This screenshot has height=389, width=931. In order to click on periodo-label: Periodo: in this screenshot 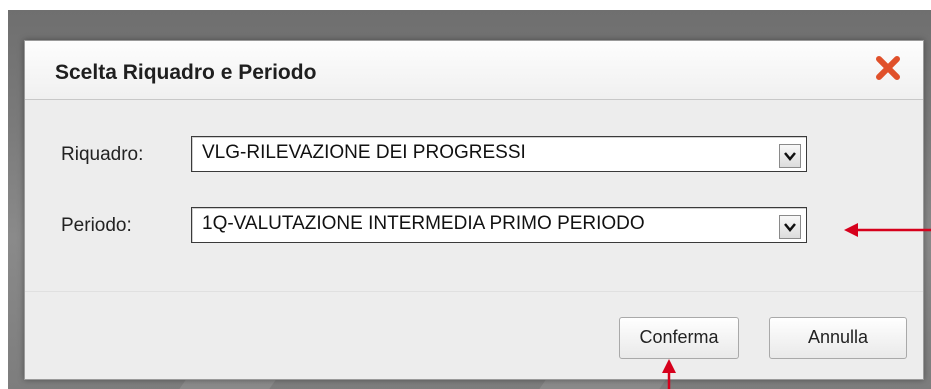, I will do `click(96, 225)`.